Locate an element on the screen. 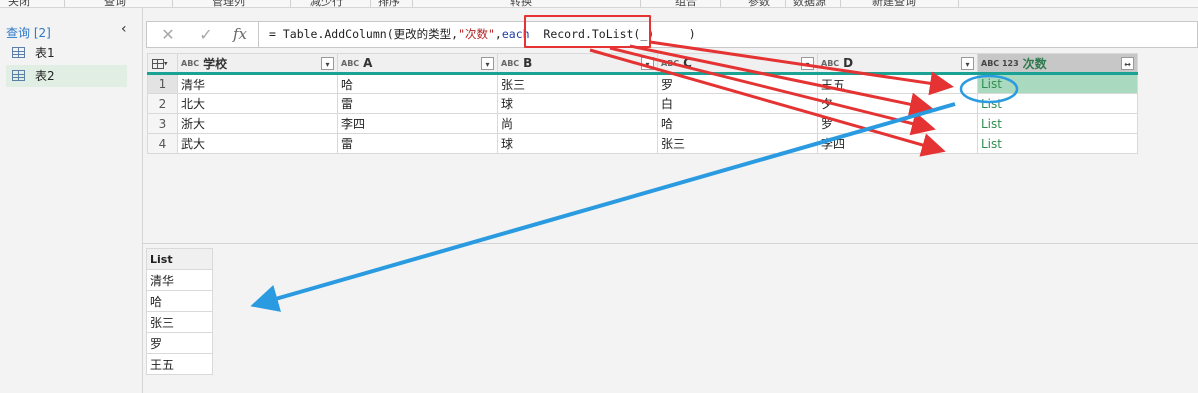  preview-value: 罗 is located at coordinates (179, 343).